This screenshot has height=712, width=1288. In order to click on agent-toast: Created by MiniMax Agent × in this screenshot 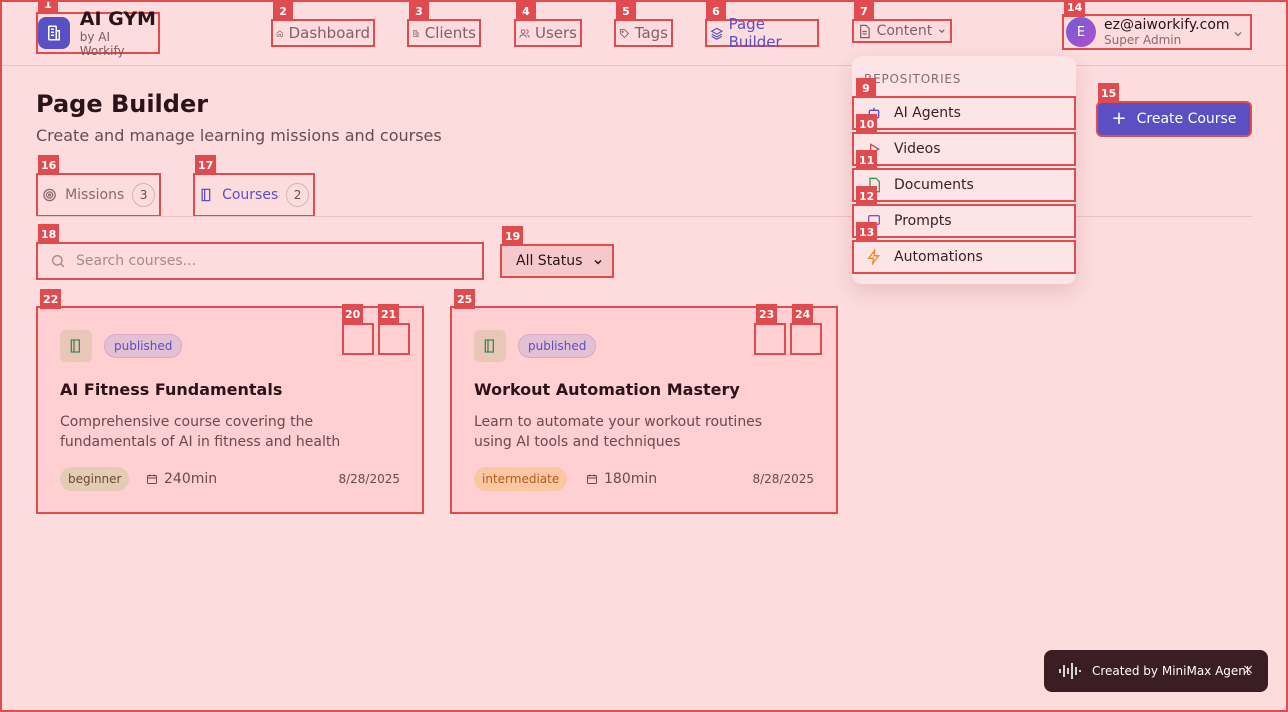, I will do `click(1156, 671)`.